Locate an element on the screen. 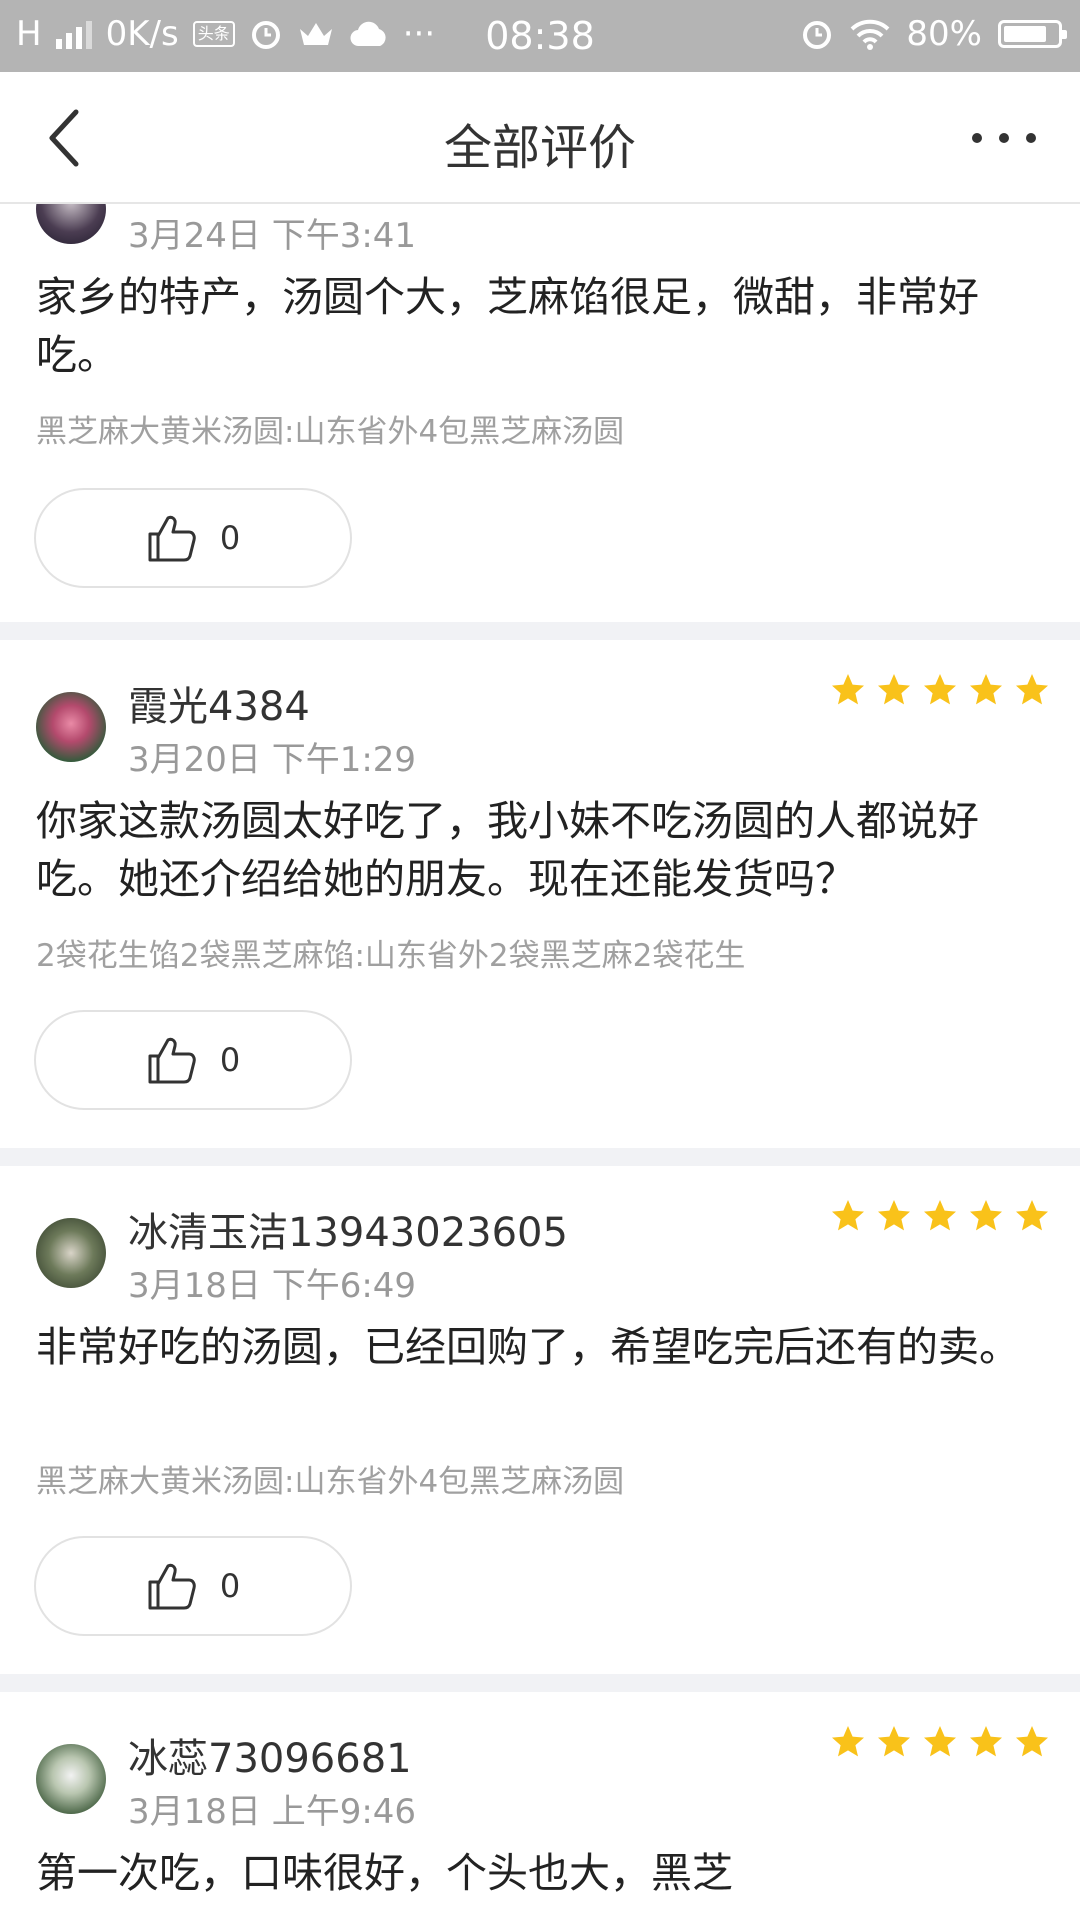  review-date: 3月20日 下午1:29 is located at coordinates (272, 760).